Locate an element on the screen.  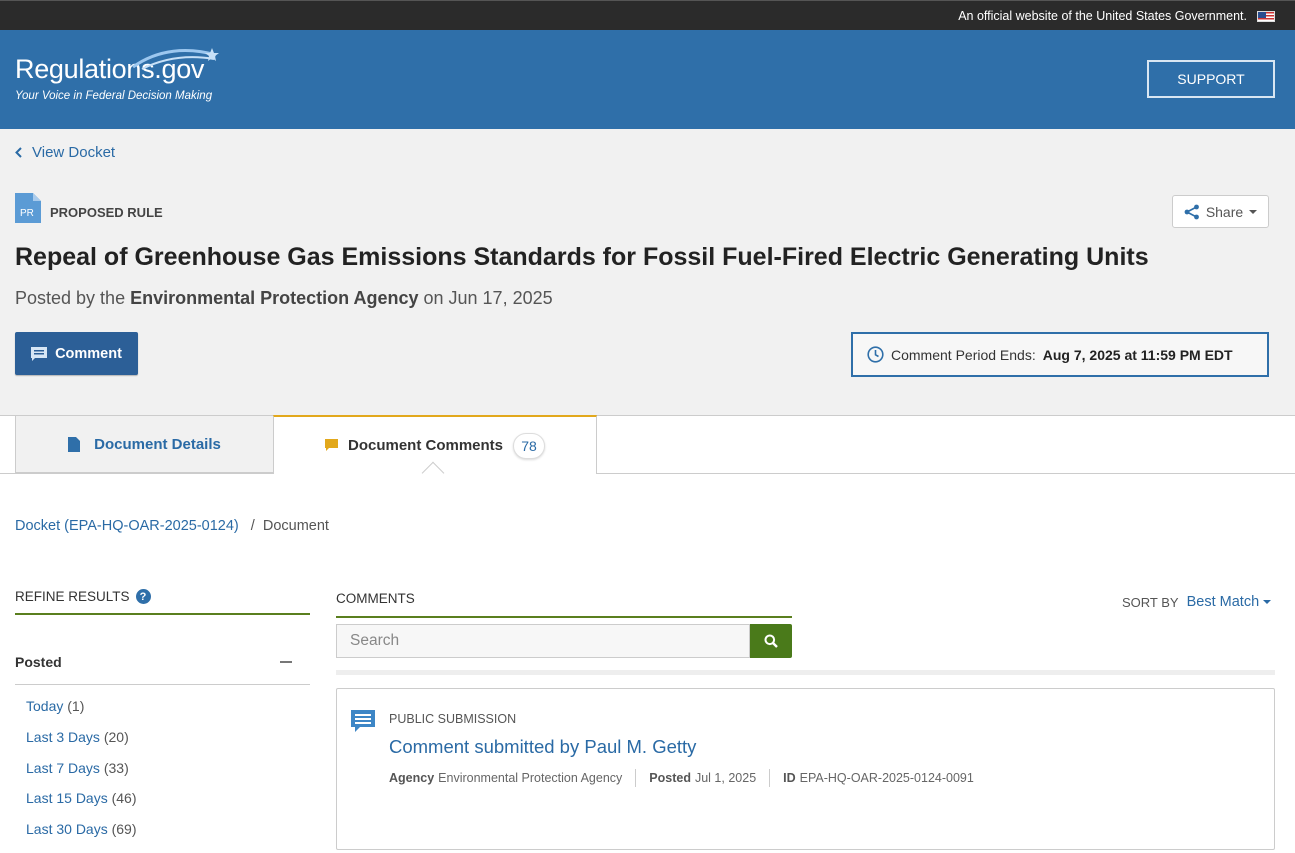
view-docket-label: View Docket is located at coordinates (74, 152).